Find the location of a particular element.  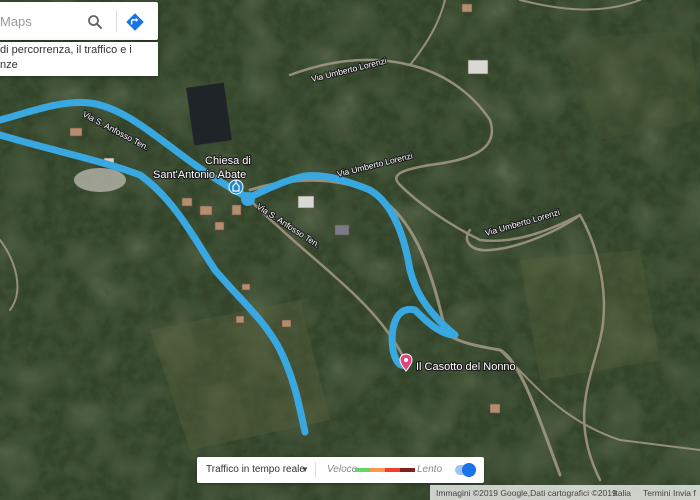

church-icon is located at coordinates (236, 187).